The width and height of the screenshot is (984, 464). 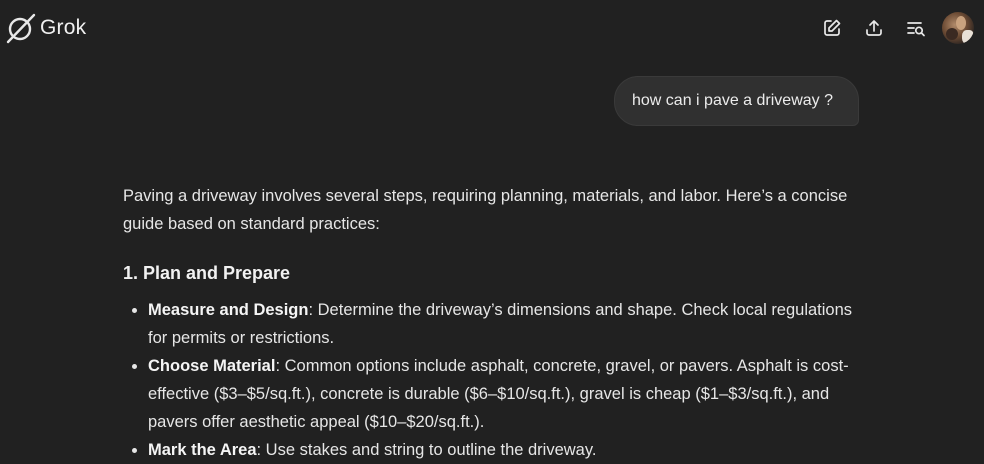 I want to click on top-bar: Grok, so click(x=492, y=28).